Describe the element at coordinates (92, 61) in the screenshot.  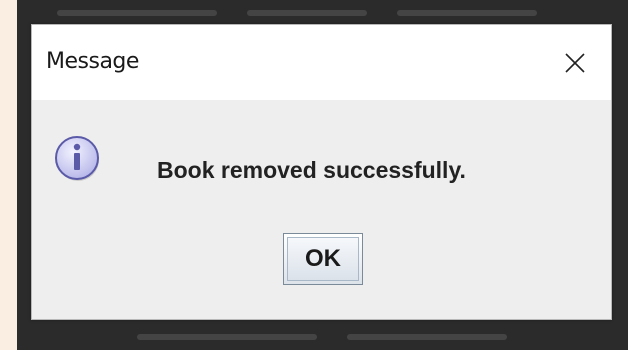
I see `dialog-title: Message` at that location.